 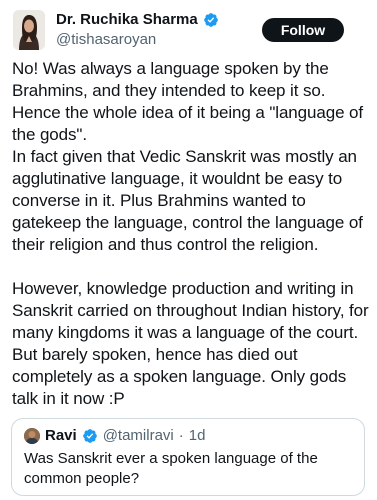 I want to click on author-handle: @tishasaroyan, so click(x=106, y=40).